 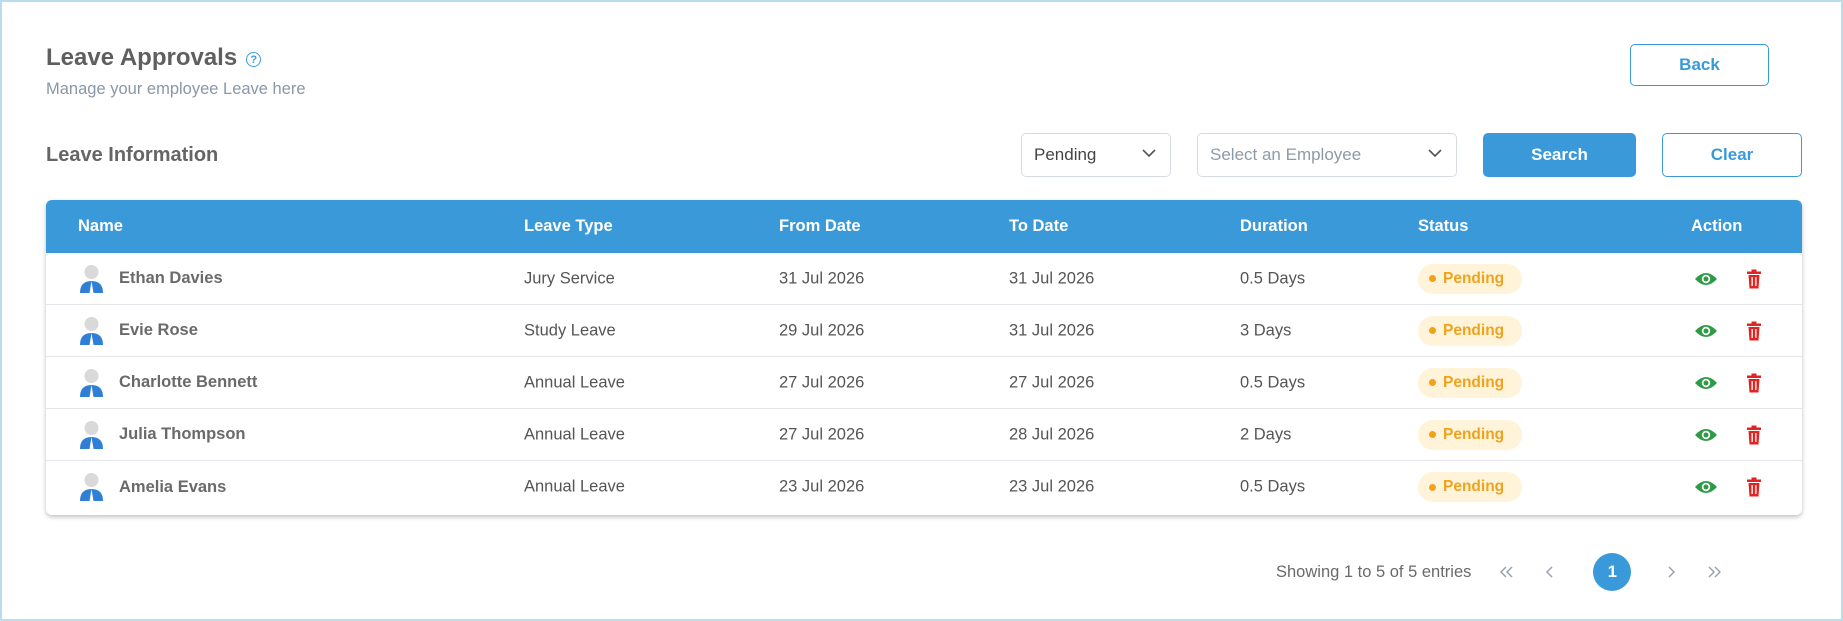 What do you see at coordinates (1443, 226) in the screenshot?
I see `column-header-status: Status` at bounding box center [1443, 226].